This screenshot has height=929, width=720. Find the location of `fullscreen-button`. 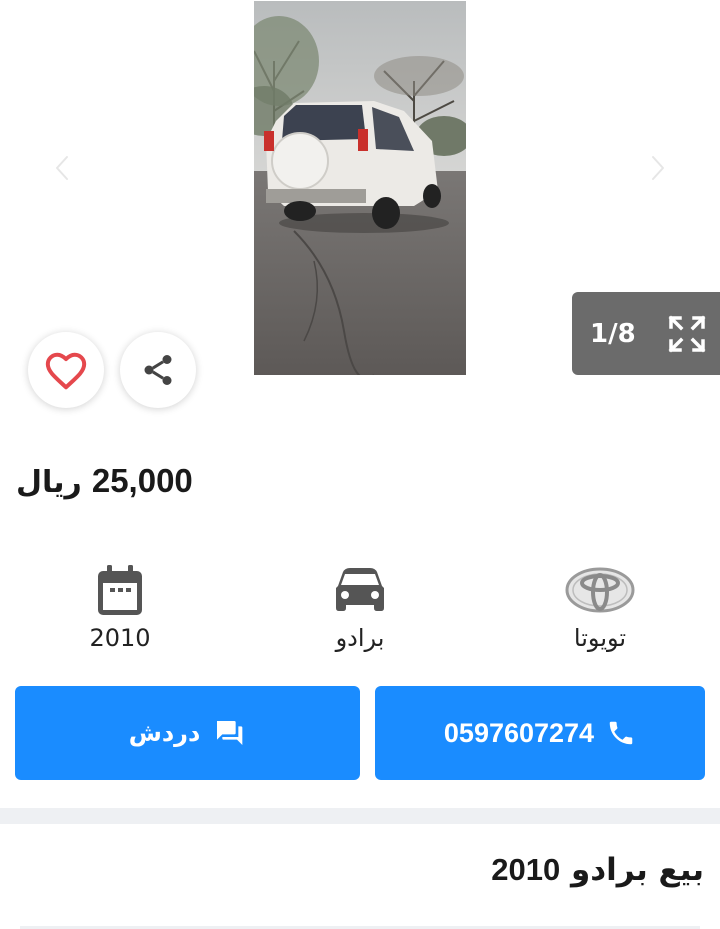

fullscreen-button is located at coordinates (687, 334).